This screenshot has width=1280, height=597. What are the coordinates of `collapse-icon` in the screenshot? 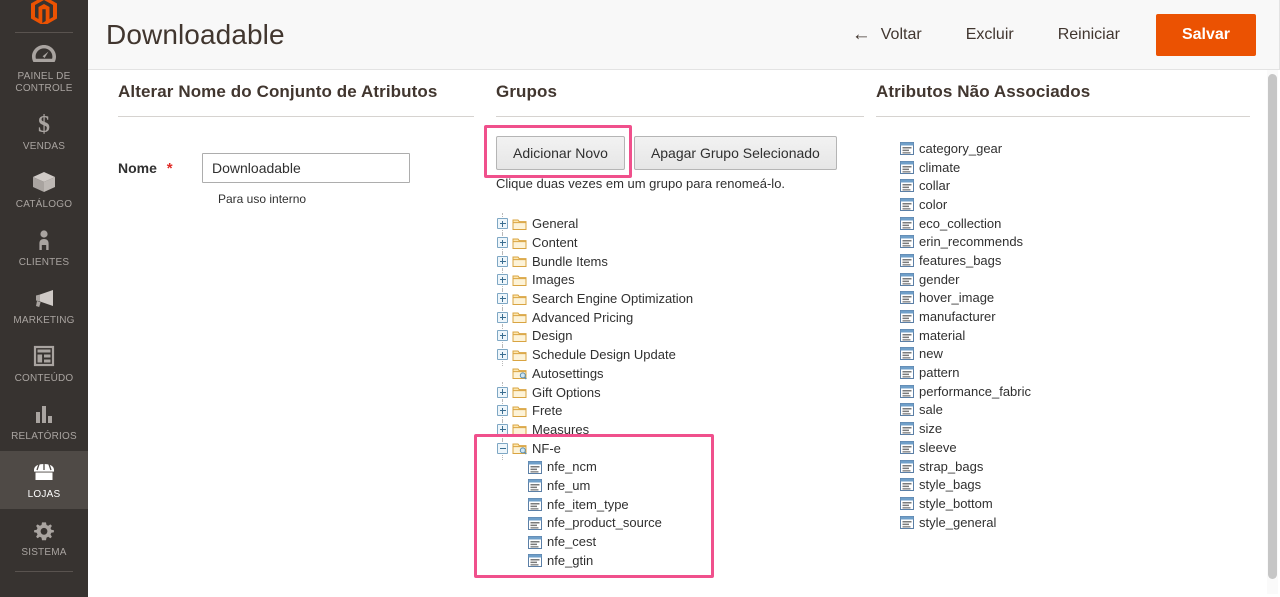 It's located at (503, 448).